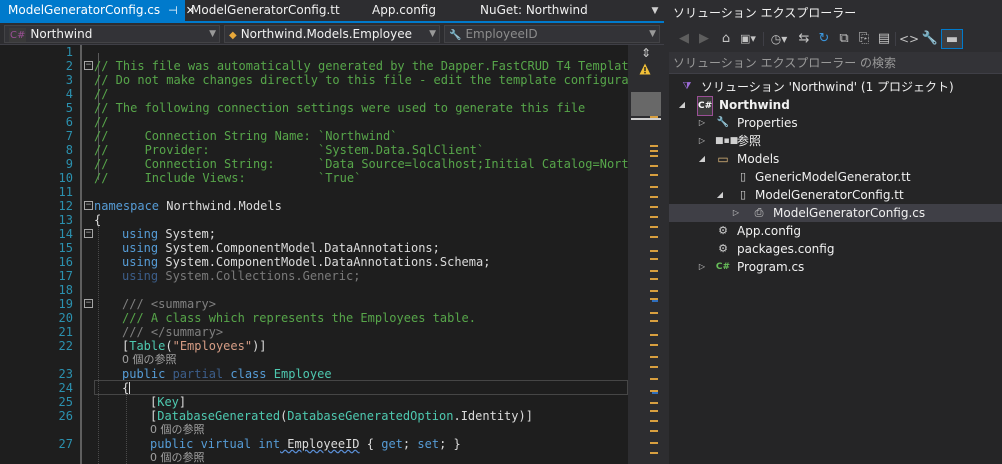 The image size is (1002, 464). I want to click on tree-item-models-folder: ◢ ▭ Models, so click(835, 159).